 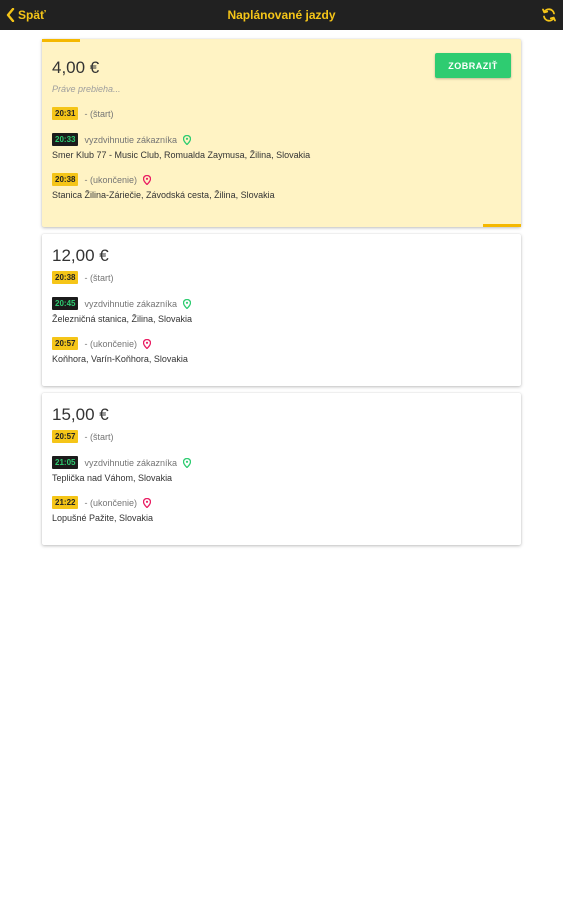 I want to click on refresh-icon, so click(x=549, y=15).